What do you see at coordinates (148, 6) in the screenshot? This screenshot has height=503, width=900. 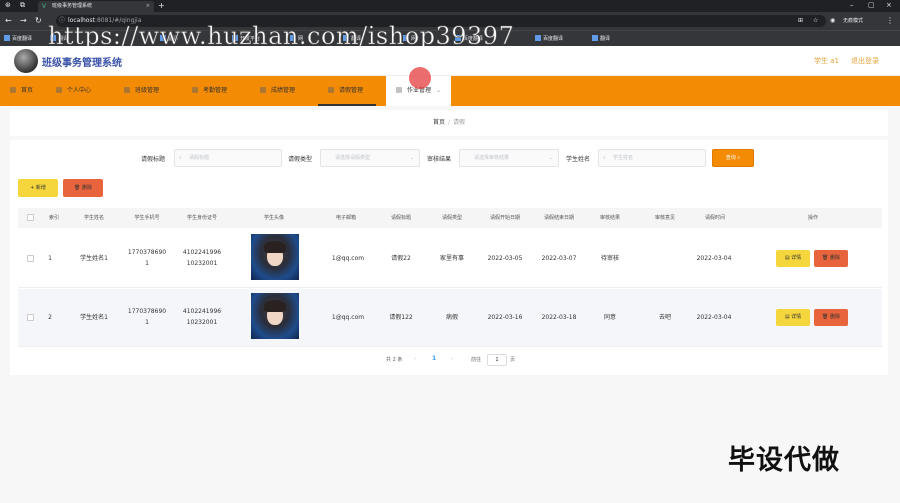 I see `close-tab-icon: ×` at bounding box center [148, 6].